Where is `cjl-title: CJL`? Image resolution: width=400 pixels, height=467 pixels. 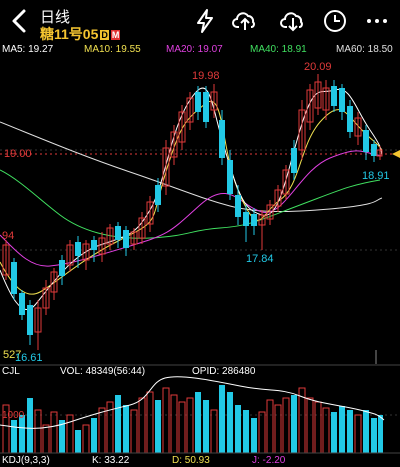
cjl-title: CJL is located at coordinates (11, 371).